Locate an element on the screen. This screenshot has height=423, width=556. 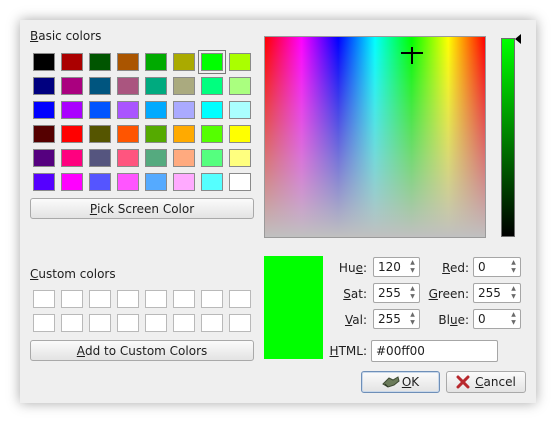
sat-label: Sat: is located at coordinates (355, 294).